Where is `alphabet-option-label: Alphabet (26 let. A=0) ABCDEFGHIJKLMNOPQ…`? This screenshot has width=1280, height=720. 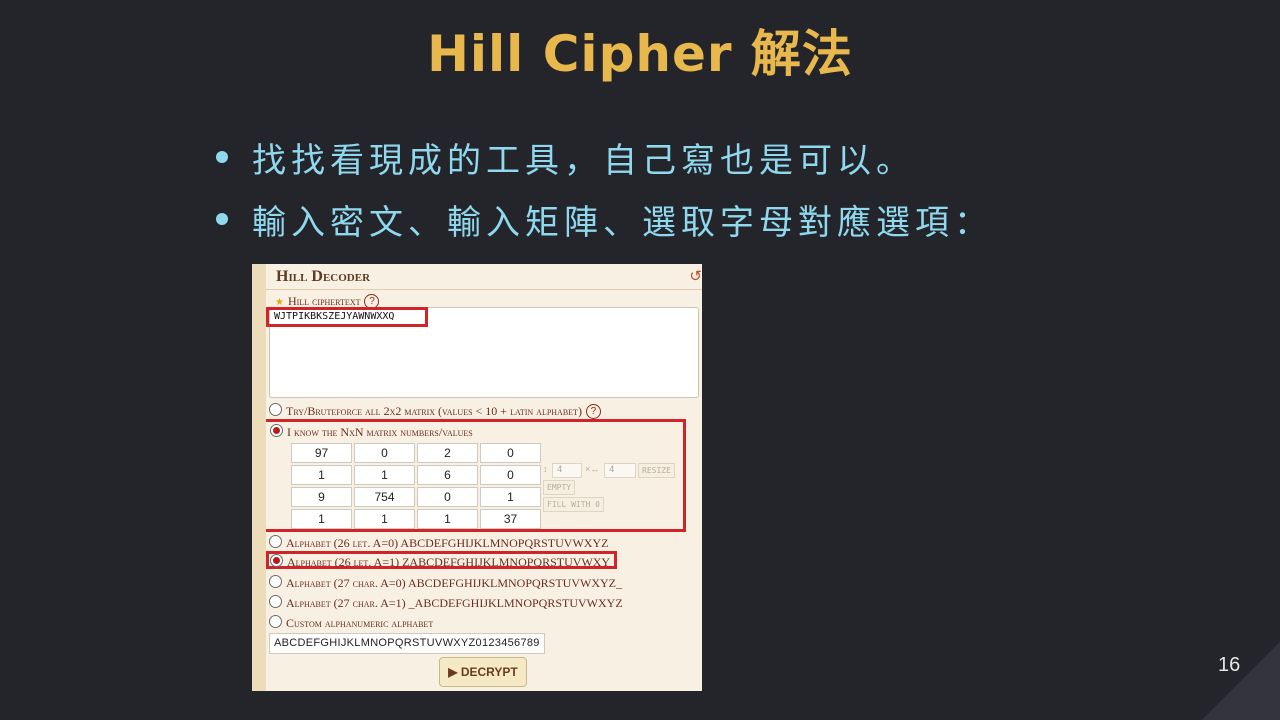
alphabet-option-label: Alphabet (26 let. A=0) ABCDEFGHIJKLMNOPQ… is located at coordinates (447, 543).